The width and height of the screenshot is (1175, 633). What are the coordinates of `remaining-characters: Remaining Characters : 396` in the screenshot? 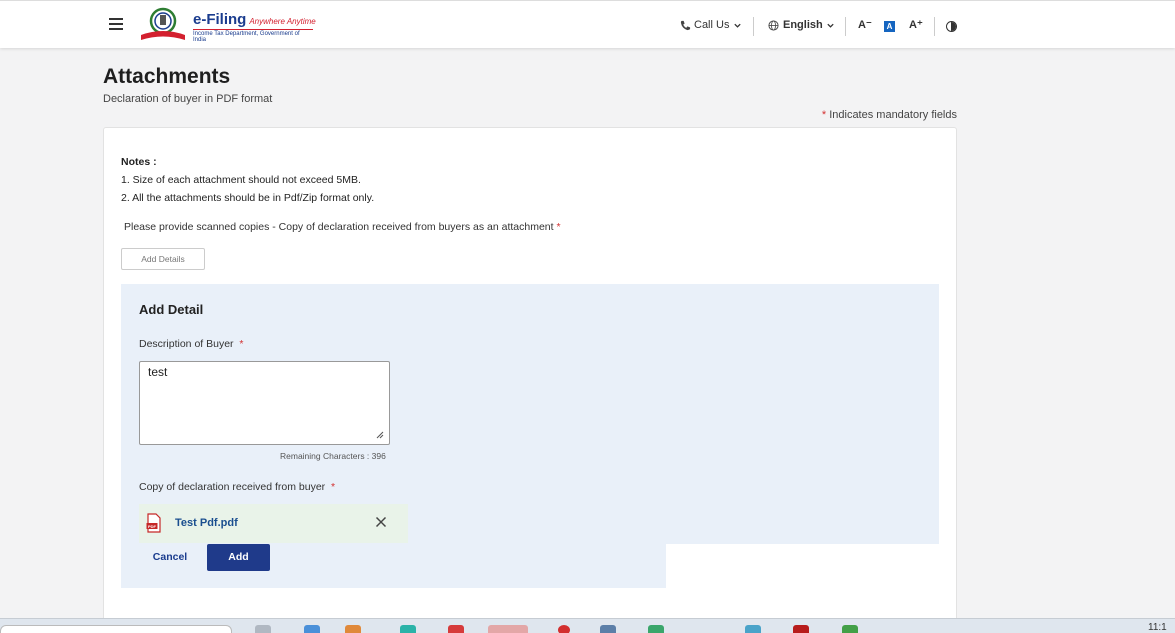 It's located at (333, 456).